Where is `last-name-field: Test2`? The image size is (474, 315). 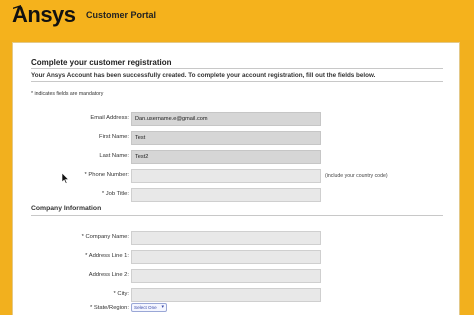
last-name-field: Test2 is located at coordinates (226, 157).